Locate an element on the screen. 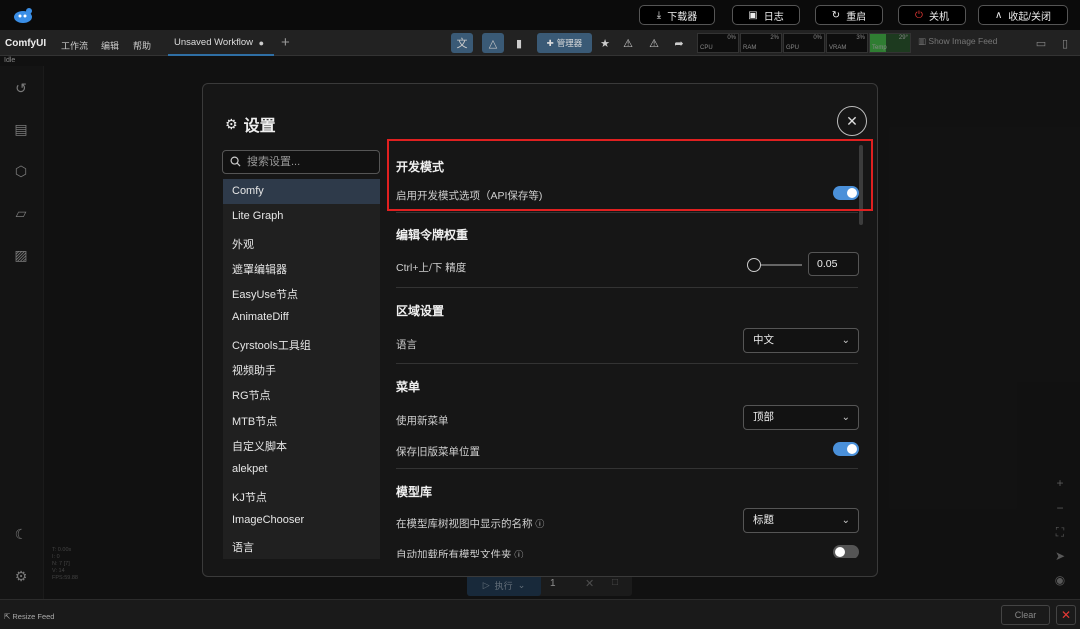 This screenshot has height=629, width=1080. temp-monitor: Temp 29° is located at coordinates (890, 43).